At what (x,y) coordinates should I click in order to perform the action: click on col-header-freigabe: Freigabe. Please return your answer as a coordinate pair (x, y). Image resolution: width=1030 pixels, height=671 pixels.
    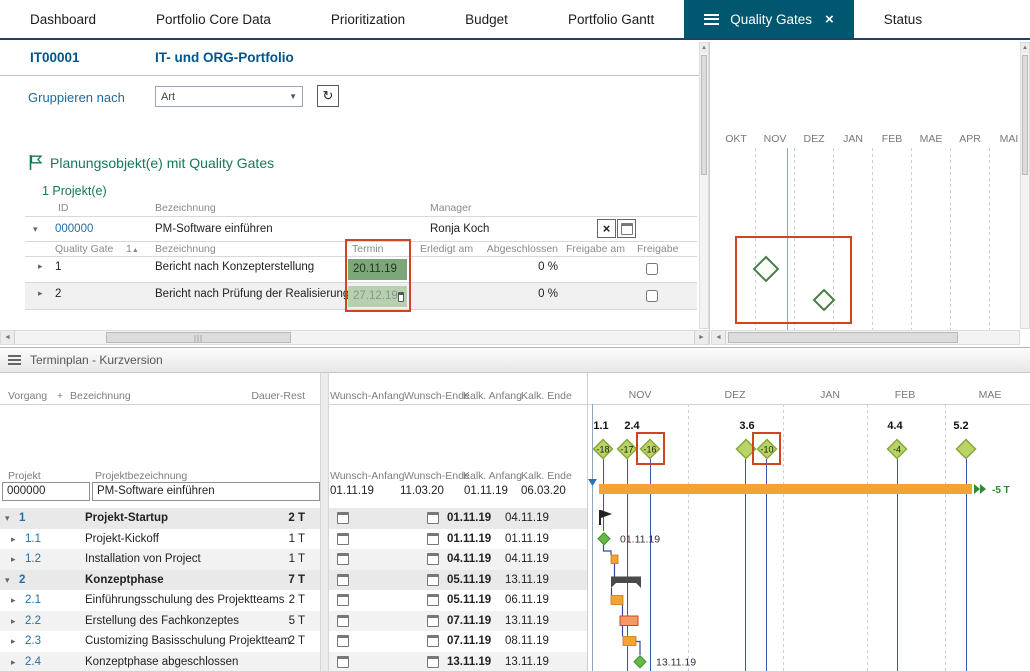
    Looking at the image, I should click on (657, 249).